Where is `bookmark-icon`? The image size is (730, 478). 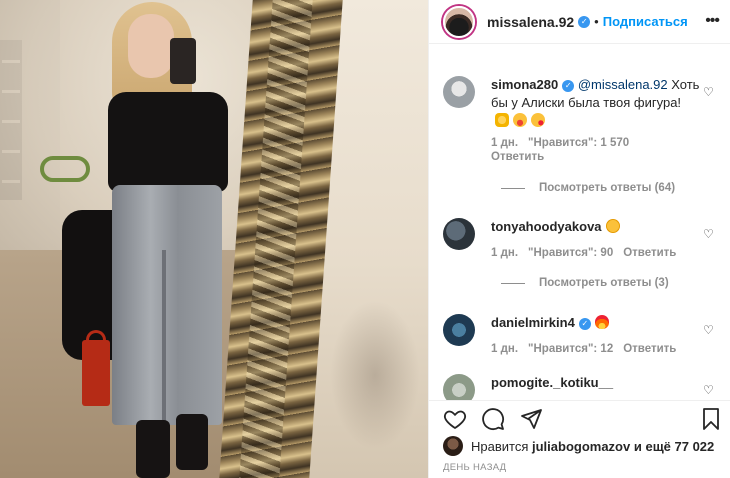 bookmark-icon is located at coordinates (711, 419).